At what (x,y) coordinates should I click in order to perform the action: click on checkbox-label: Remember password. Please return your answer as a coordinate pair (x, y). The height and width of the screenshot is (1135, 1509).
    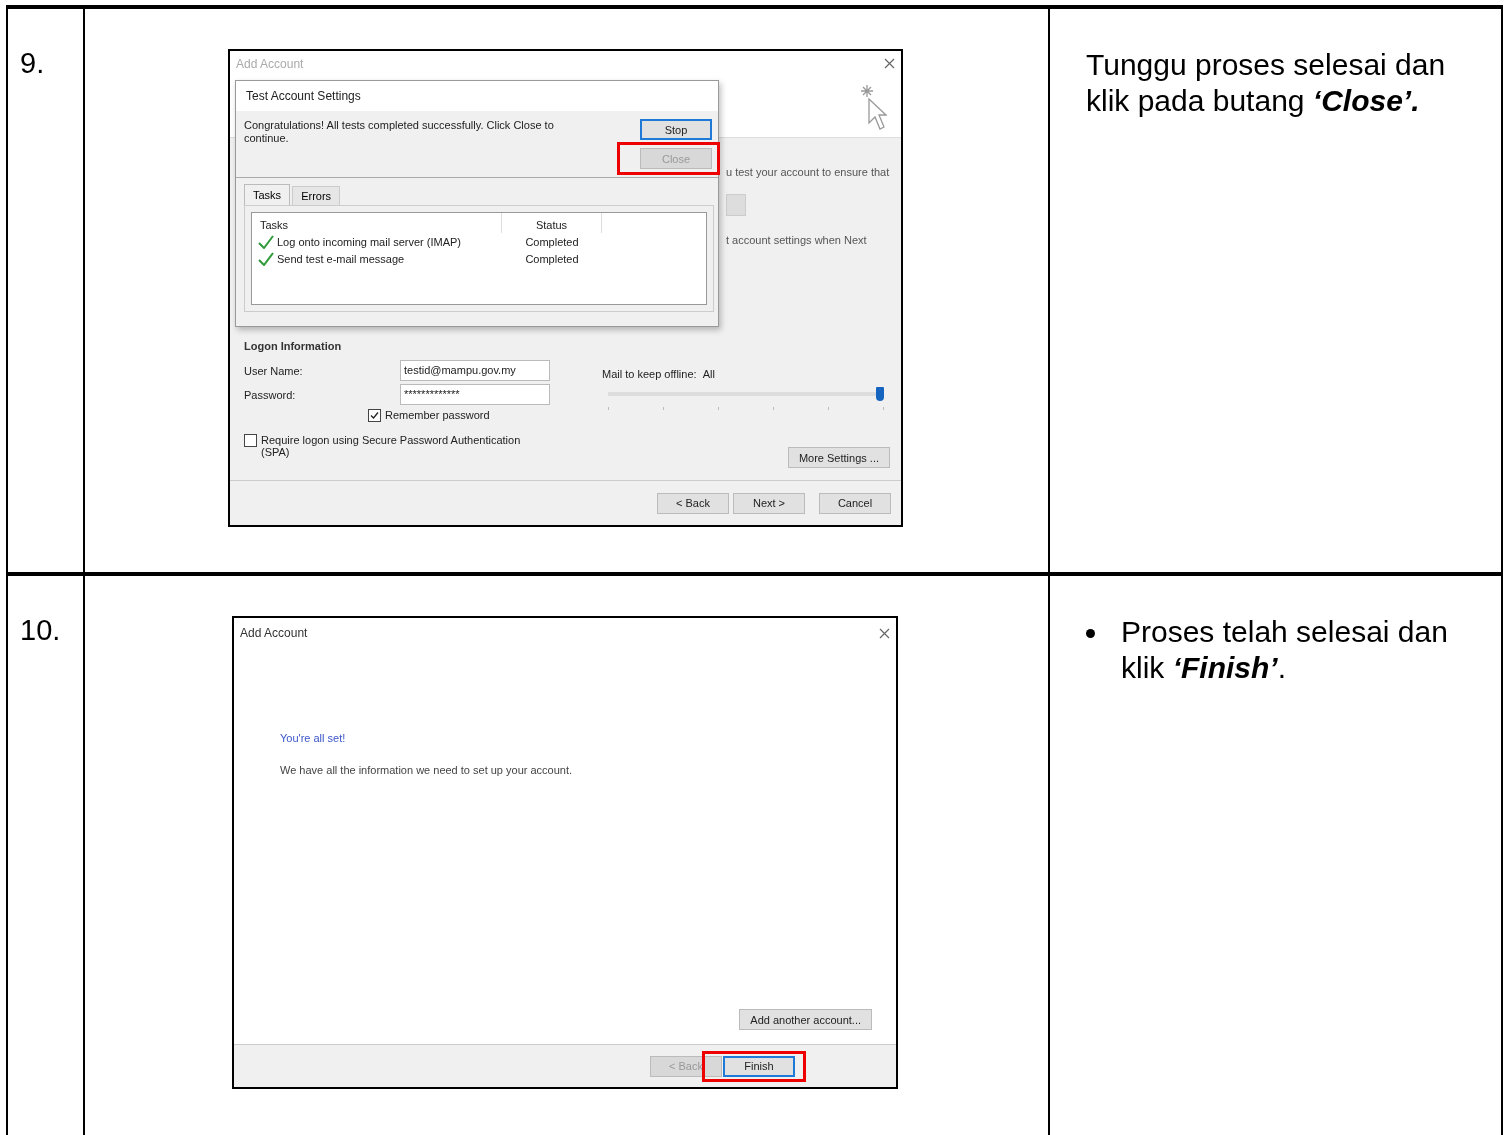
    Looking at the image, I should click on (437, 415).